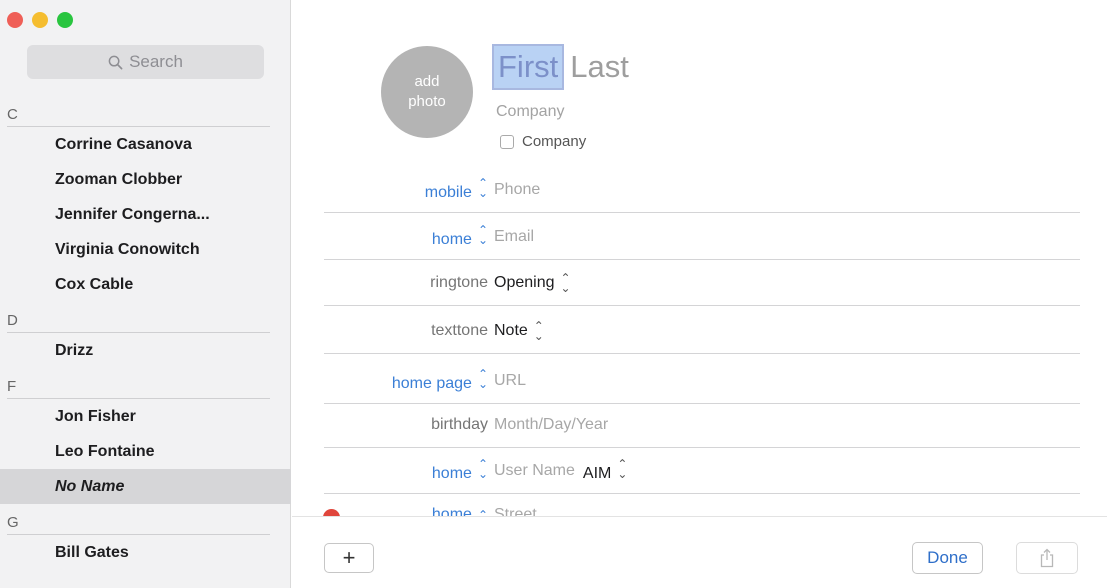 The width and height of the screenshot is (1107, 588). Describe the element at coordinates (145, 451) in the screenshot. I see `contact-row: Leo Fontaine` at that location.